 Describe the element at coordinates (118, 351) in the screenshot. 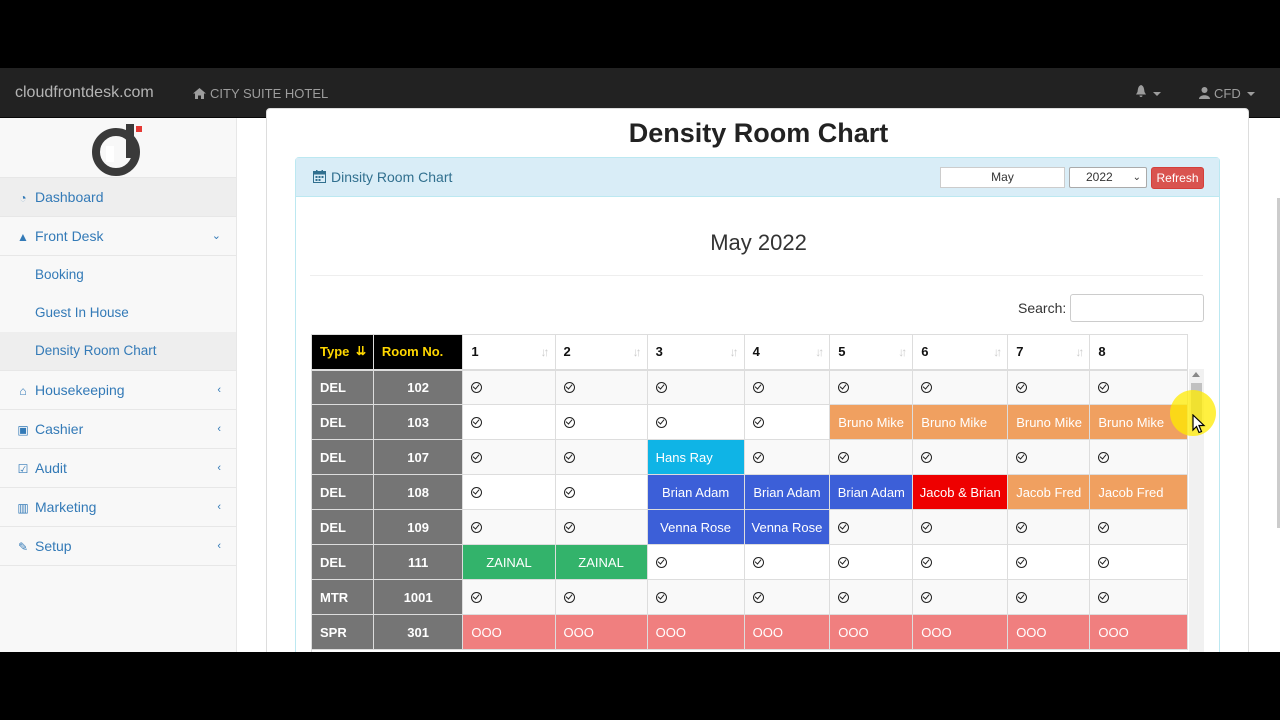

I see `sidebar-item-density-room-chart: Density Room Chart` at that location.